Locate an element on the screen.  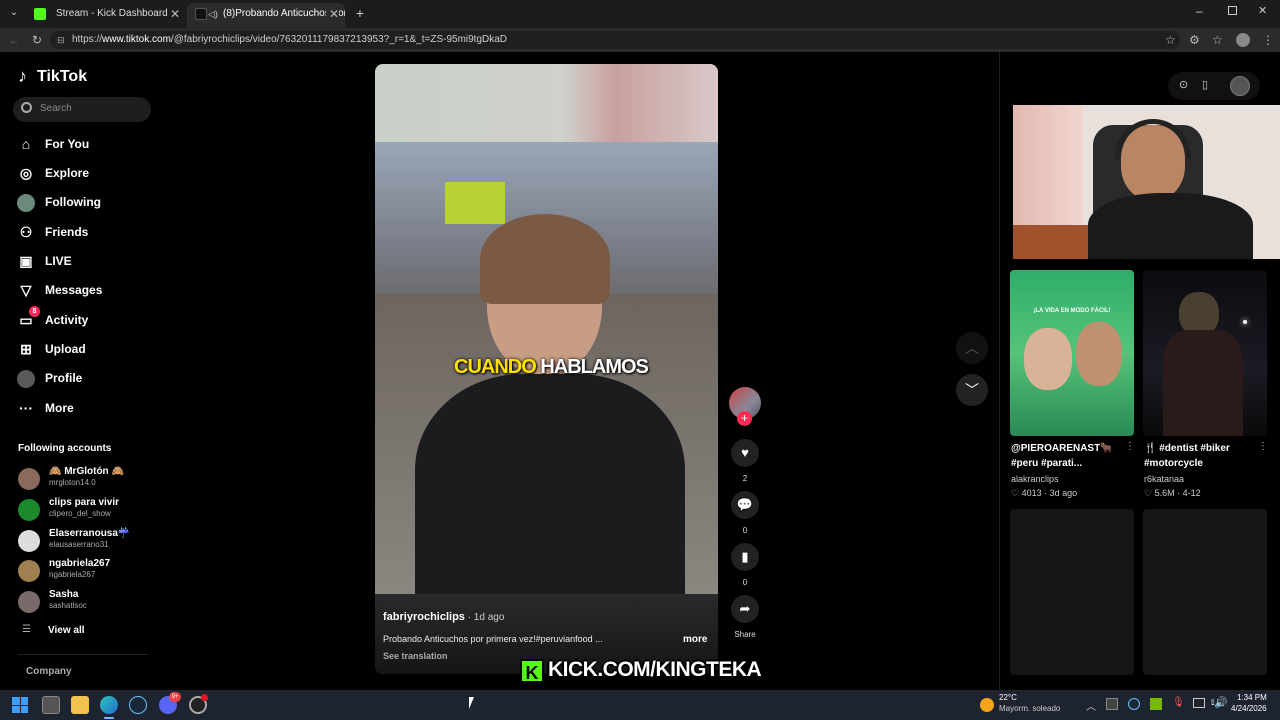
windows-start-icon is located at coordinates (20, 705).